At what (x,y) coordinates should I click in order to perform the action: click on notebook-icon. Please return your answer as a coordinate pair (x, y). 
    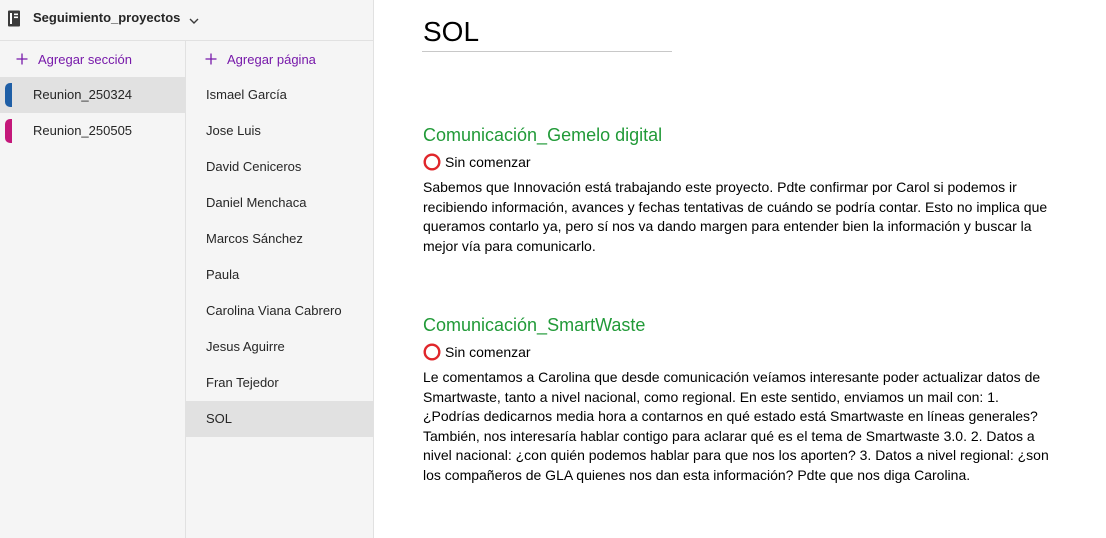
    Looking at the image, I should click on (14, 18).